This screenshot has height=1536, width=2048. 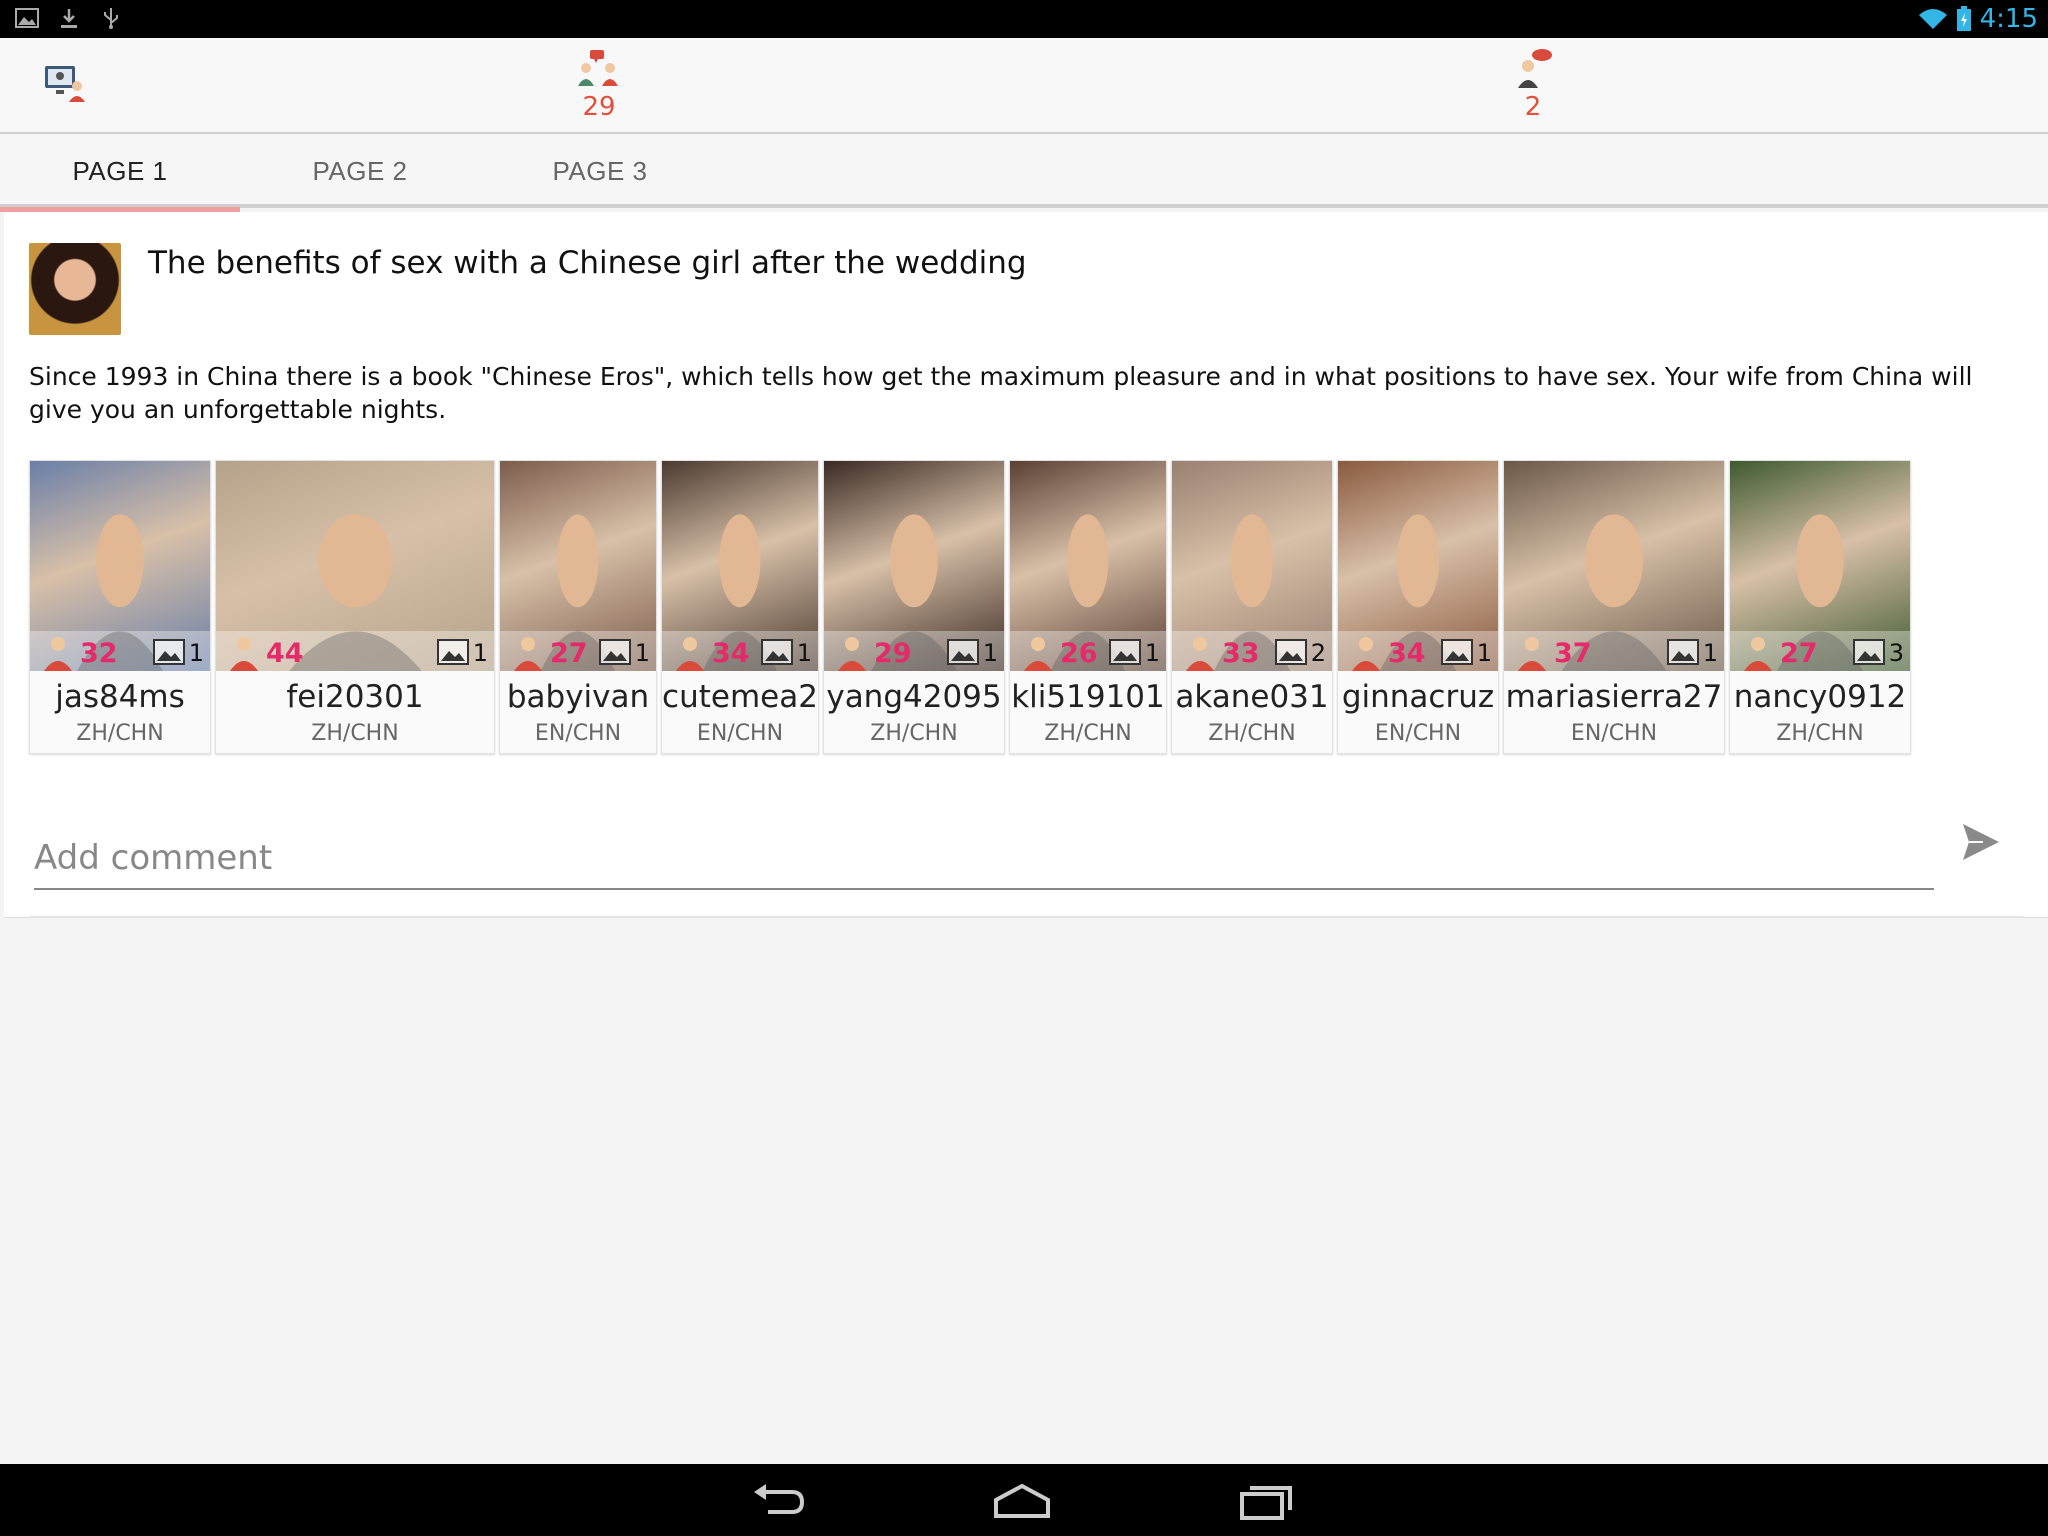 What do you see at coordinates (75, 289) in the screenshot?
I see `author-avatar` at bounding box center [75, 289].